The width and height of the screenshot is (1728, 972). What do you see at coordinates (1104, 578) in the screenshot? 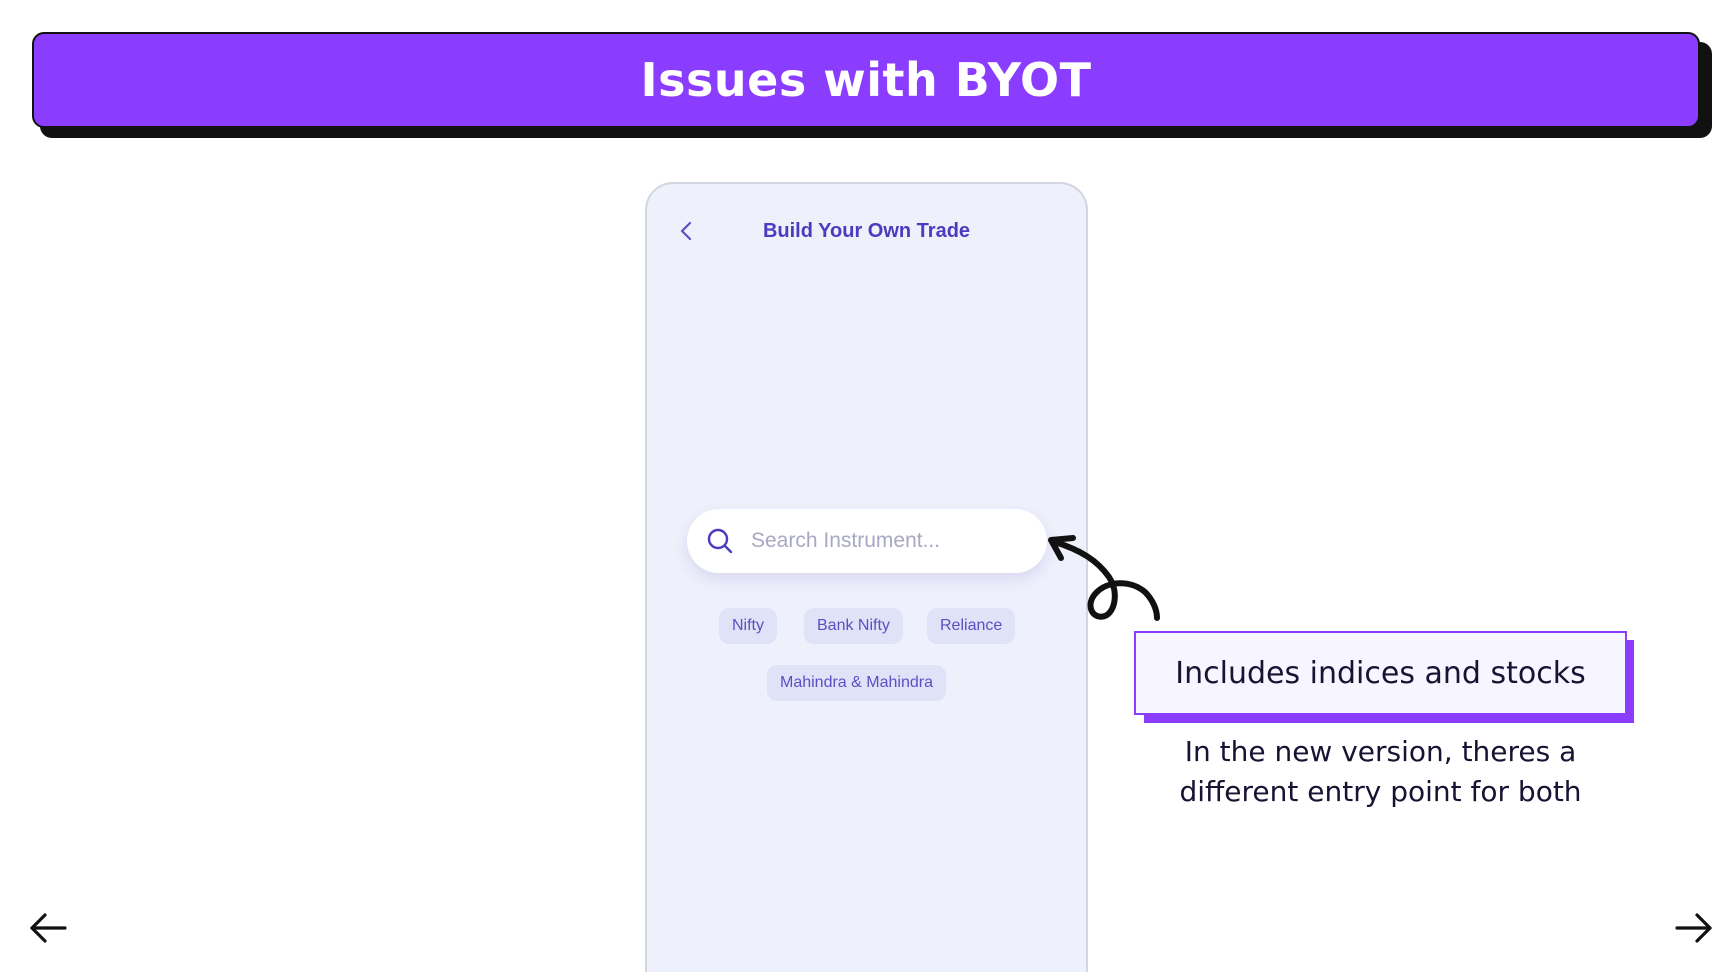
I see `curly-arrow-icon` at bounding box center [1104, 578].